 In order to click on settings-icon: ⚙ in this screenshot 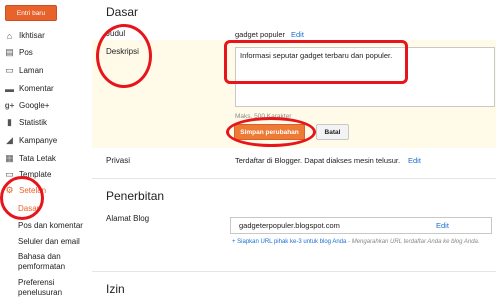, I will do `click(9, 190)`.